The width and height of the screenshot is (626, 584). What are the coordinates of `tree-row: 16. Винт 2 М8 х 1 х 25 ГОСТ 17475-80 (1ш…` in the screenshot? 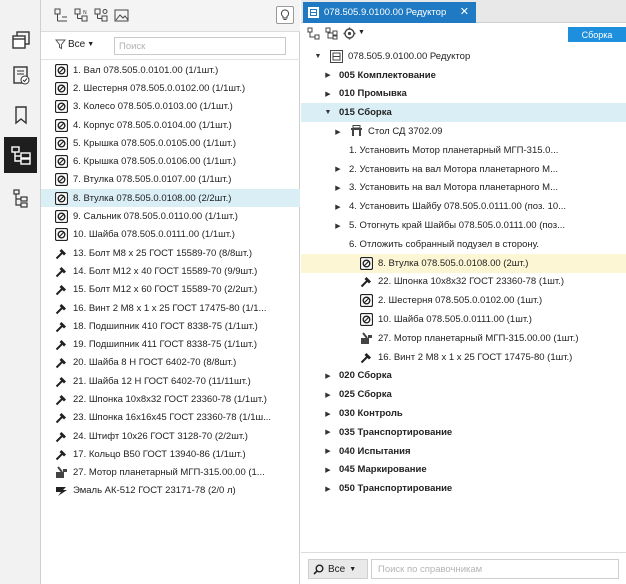 It's located at (463, 357).